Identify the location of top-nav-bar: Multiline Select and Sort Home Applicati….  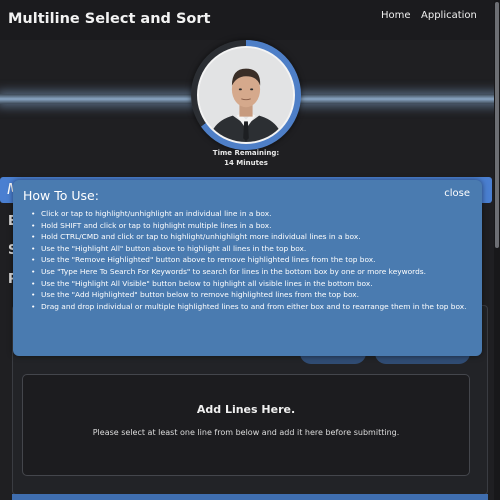
(250, 20).